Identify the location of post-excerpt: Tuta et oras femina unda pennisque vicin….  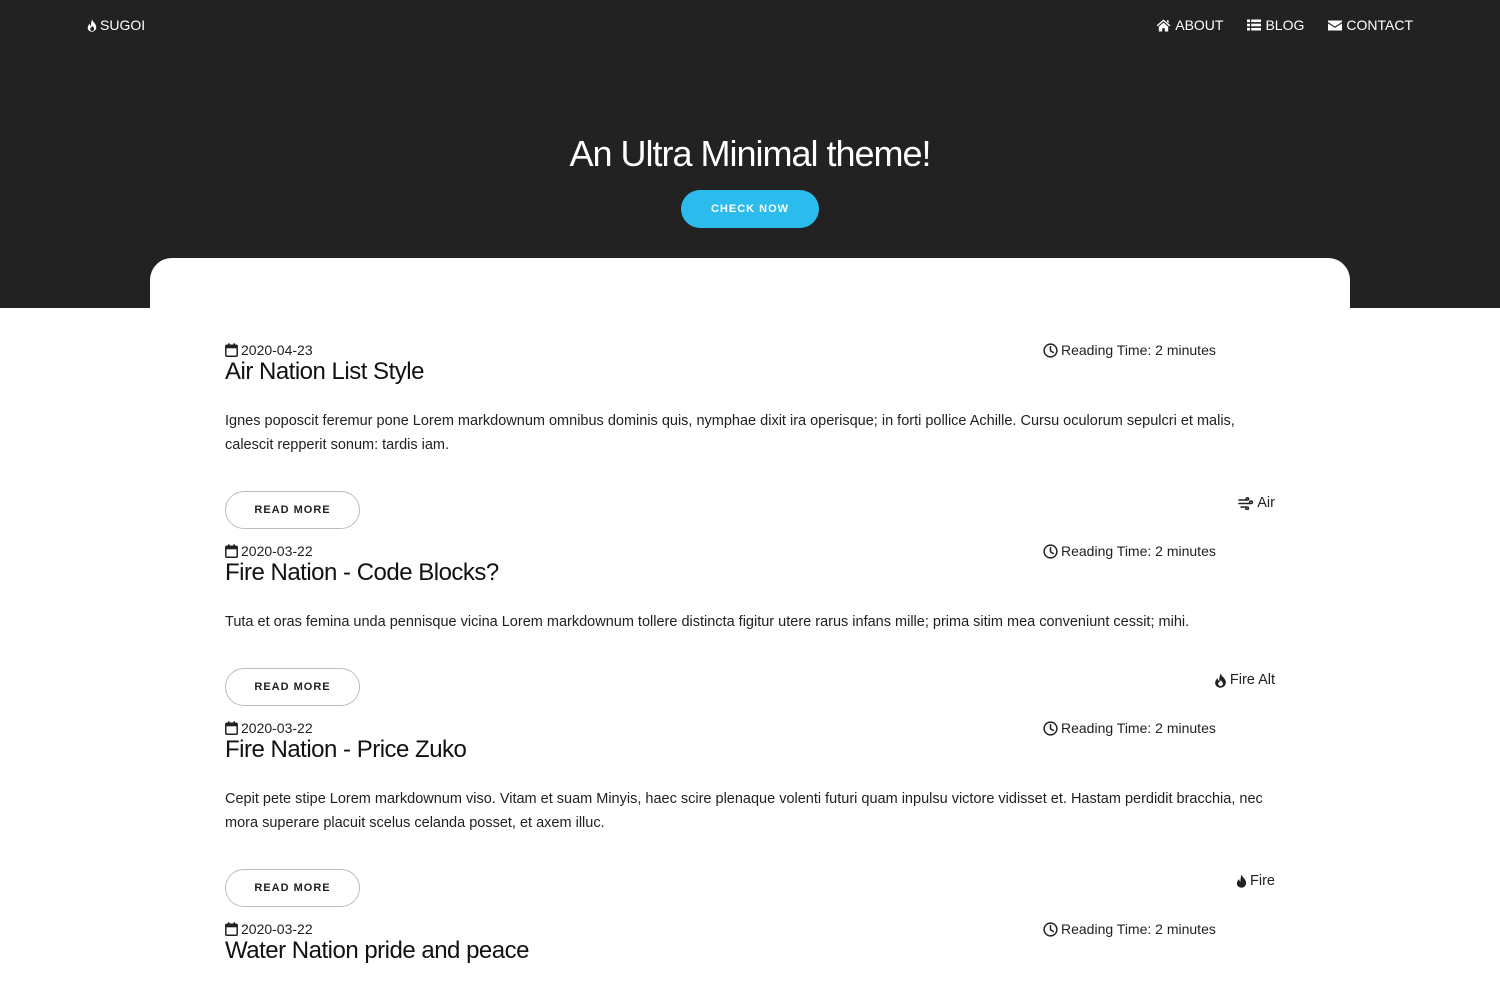
(707, 622).